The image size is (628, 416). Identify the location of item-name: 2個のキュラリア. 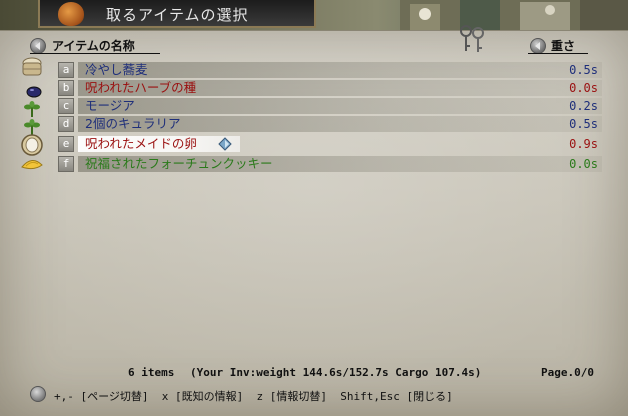
(133, 123).